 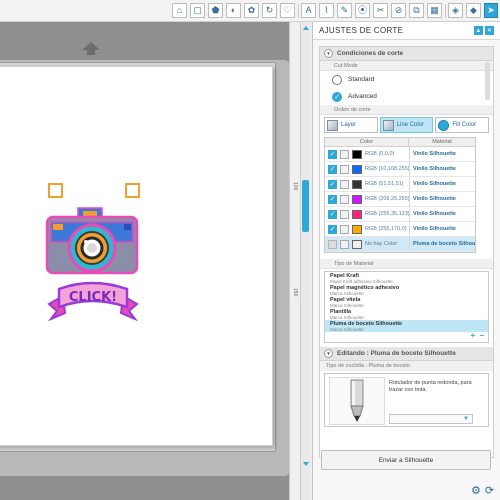 I want to click on radio-label: Standard, so click(x=361, y=79).